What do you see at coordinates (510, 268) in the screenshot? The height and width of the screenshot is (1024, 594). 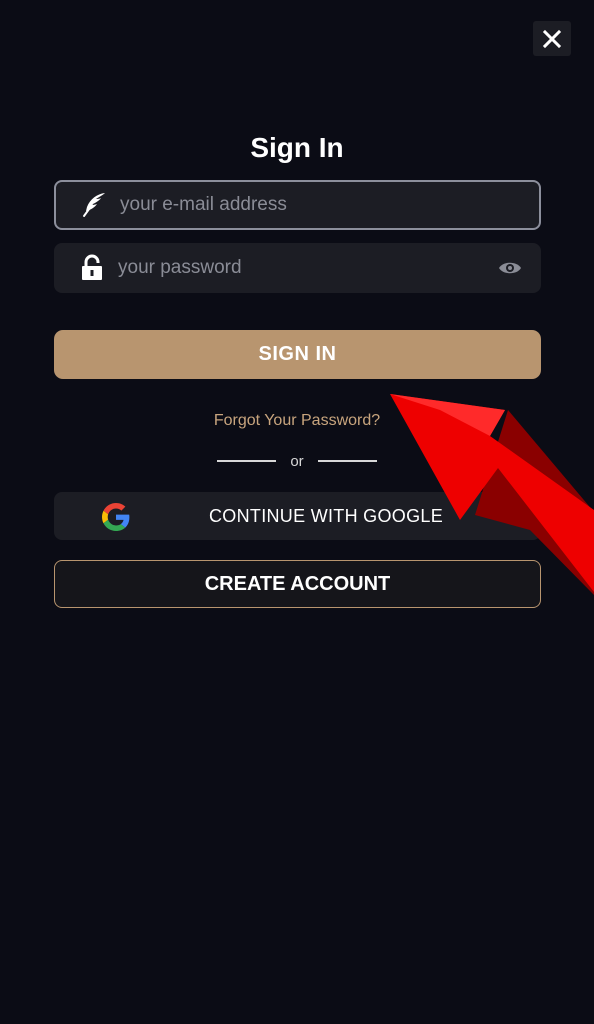 I see `eye-icon` at bounding box center [510, 268].